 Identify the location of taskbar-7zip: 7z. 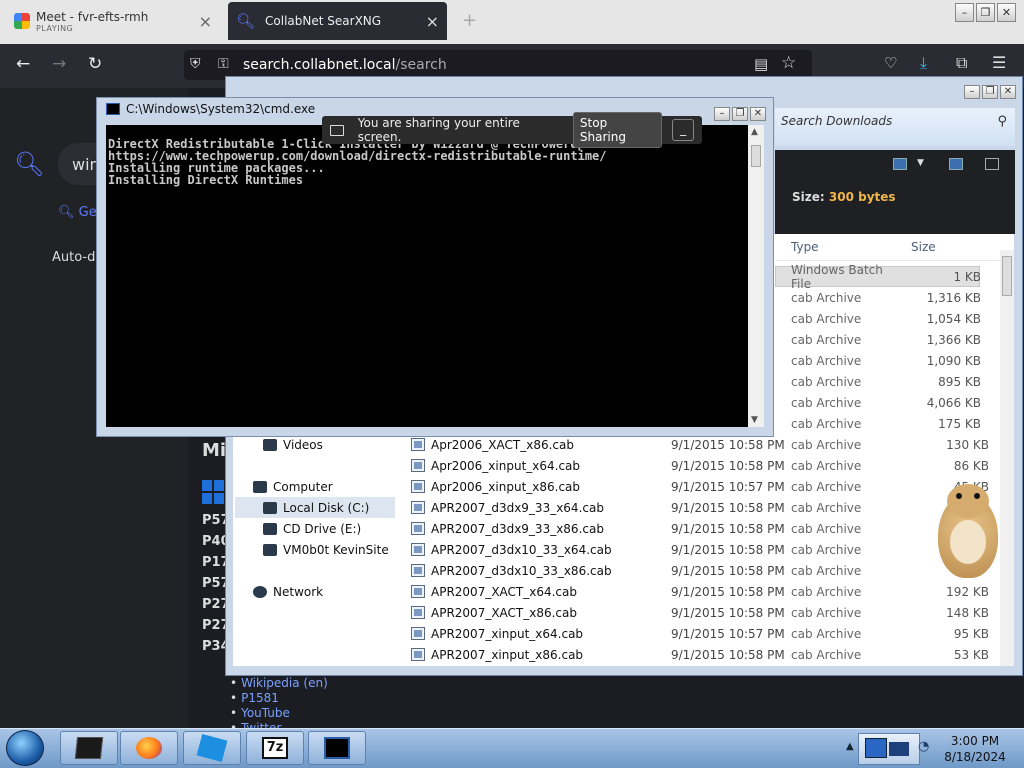
(275, 748).